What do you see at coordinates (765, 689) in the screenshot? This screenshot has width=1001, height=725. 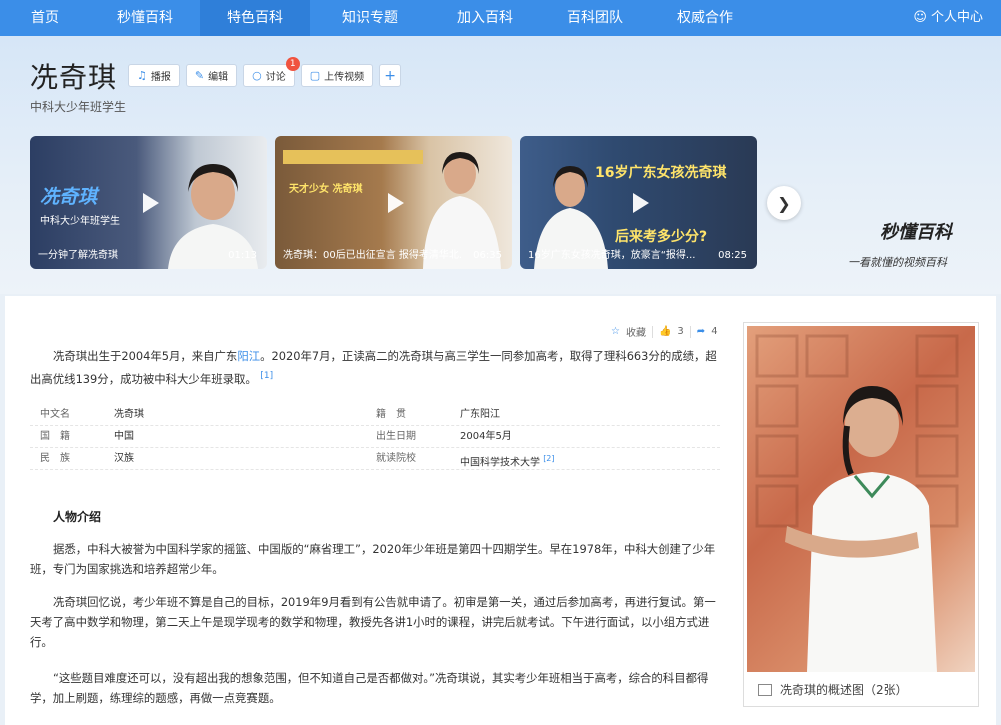 I see `image-gallery-icon` at bounding box center [765, 689].